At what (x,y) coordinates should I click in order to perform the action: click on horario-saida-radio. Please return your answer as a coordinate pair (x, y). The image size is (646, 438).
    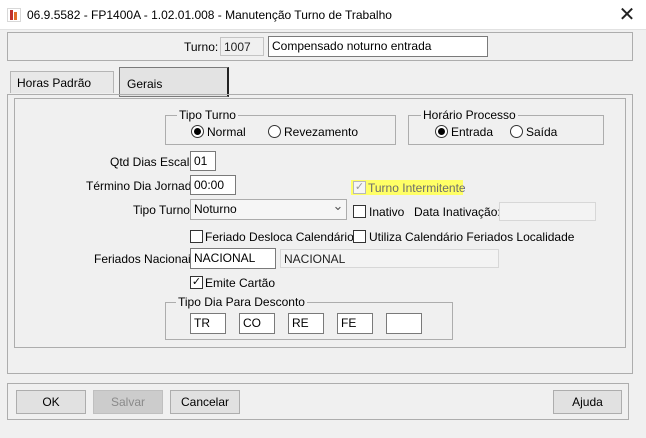
    Looking at the image, I should click on (516, 131).